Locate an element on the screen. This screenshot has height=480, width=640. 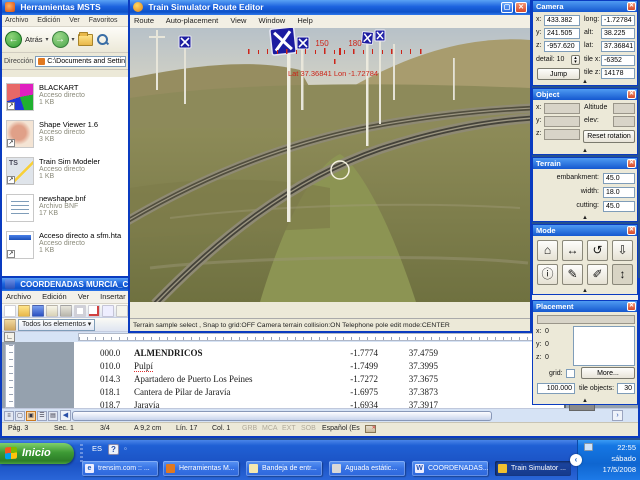
restore-toolbar-icon: ▫ is located at coordinates (125, 448).